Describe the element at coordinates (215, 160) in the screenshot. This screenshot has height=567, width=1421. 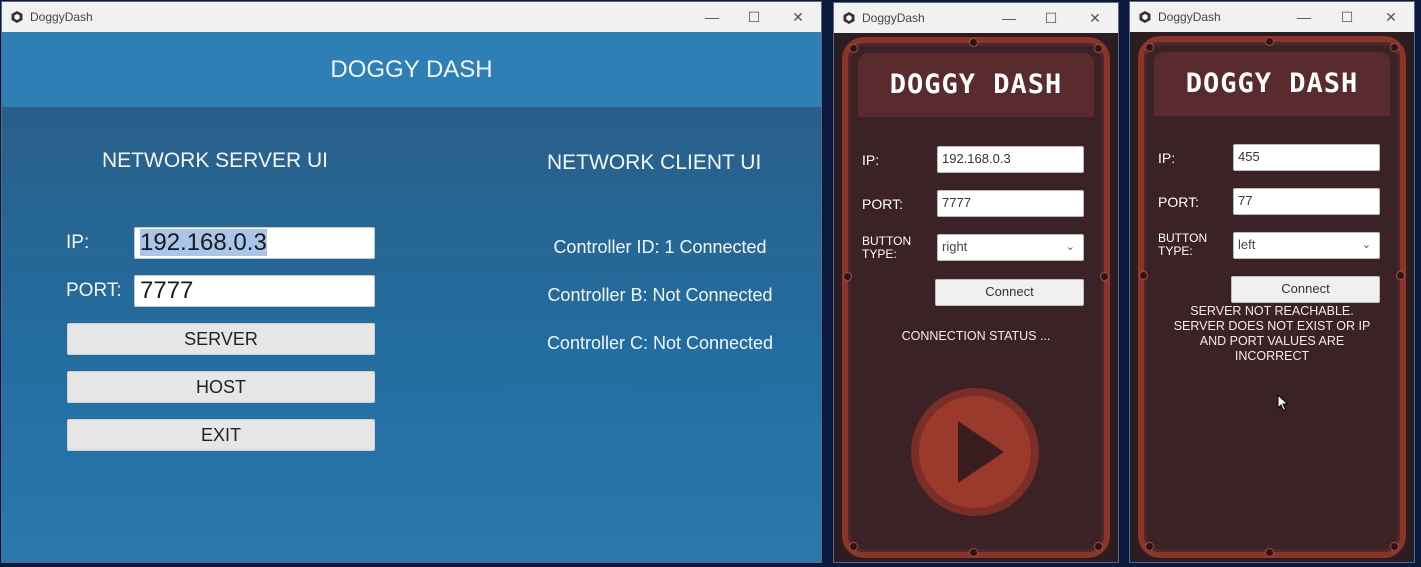
I see `server-ui-heading: NETWORK SERVER UI` at that location.